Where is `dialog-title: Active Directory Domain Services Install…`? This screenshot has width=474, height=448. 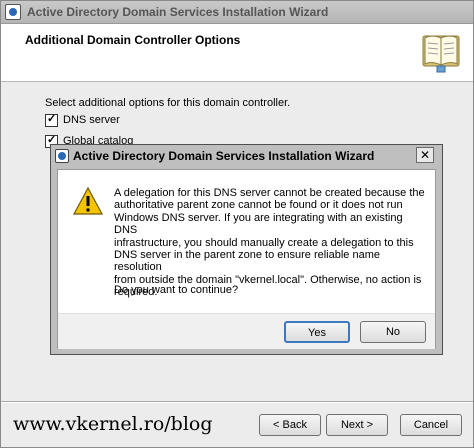
dialog-title: Active Directory Domain Services Install… is located at coordinates (224, 156).